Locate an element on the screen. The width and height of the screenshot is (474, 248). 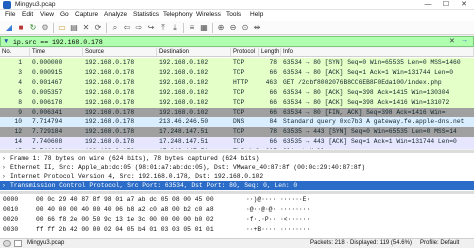
clear-filter-icon: ✕ is located at coordinates (452, 41).